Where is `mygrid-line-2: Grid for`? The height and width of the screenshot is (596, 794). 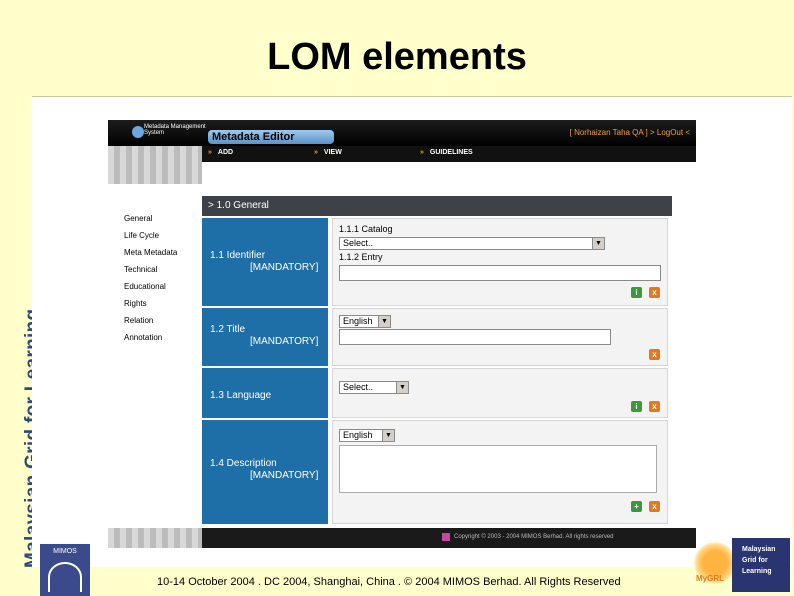
mygrid-line-2: Grid for is located at coordinates (755, 560).